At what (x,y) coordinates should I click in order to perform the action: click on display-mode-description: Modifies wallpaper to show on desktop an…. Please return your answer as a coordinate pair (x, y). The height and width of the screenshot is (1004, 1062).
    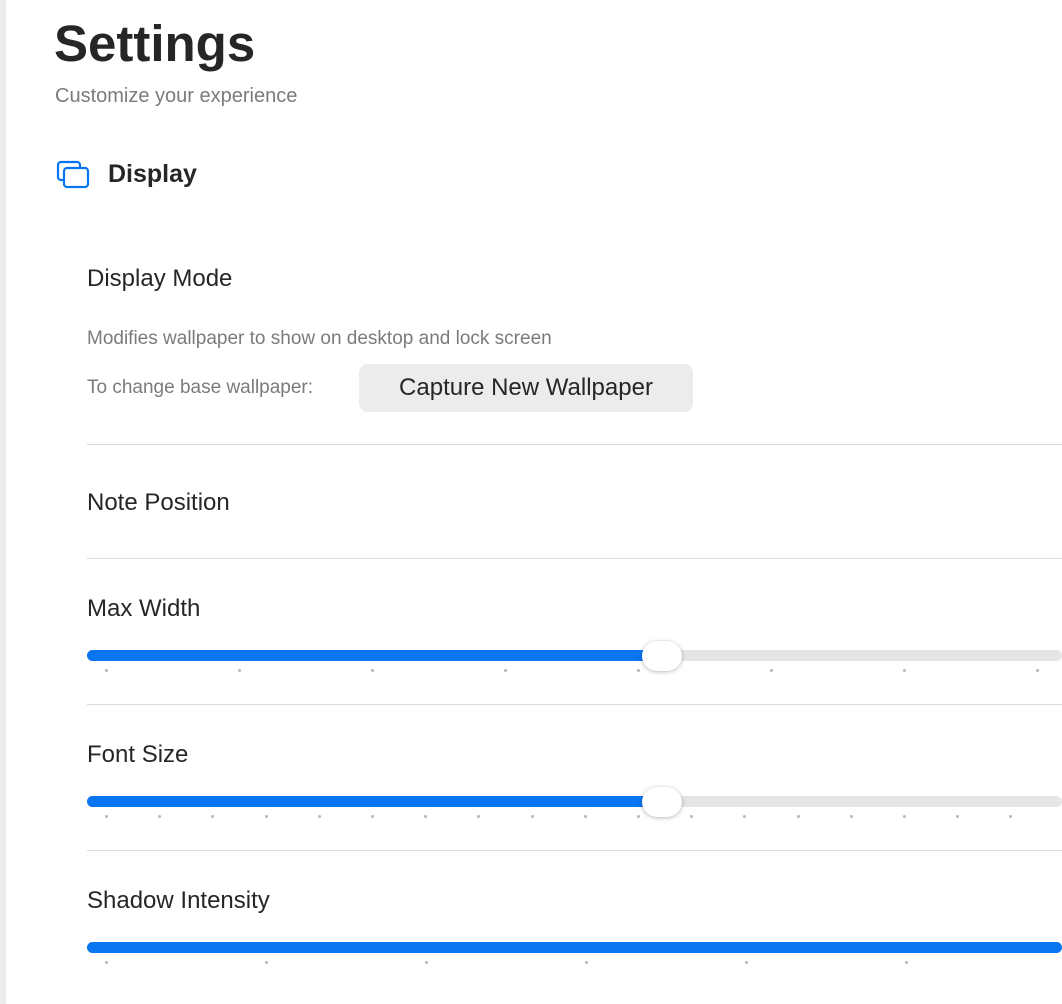
    Looking at the image, I should click on (319, 338).